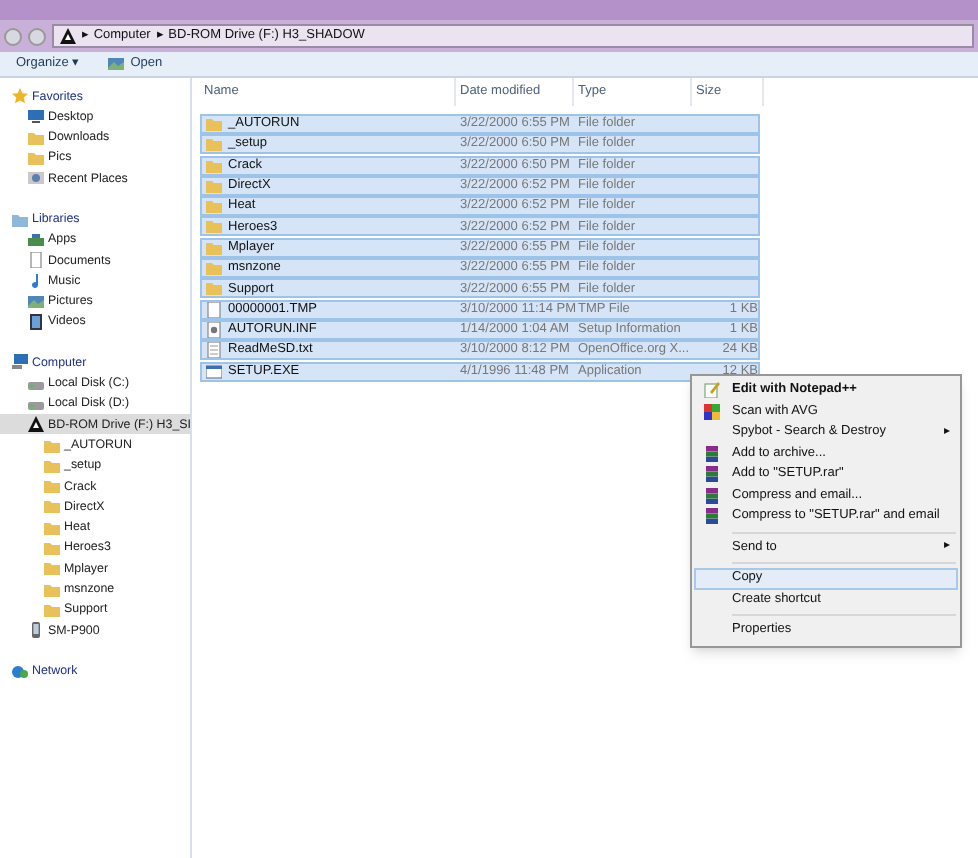  Describe the element at coordinates (214, 350) in the screenshot. I see `text-file-icon` at that location.